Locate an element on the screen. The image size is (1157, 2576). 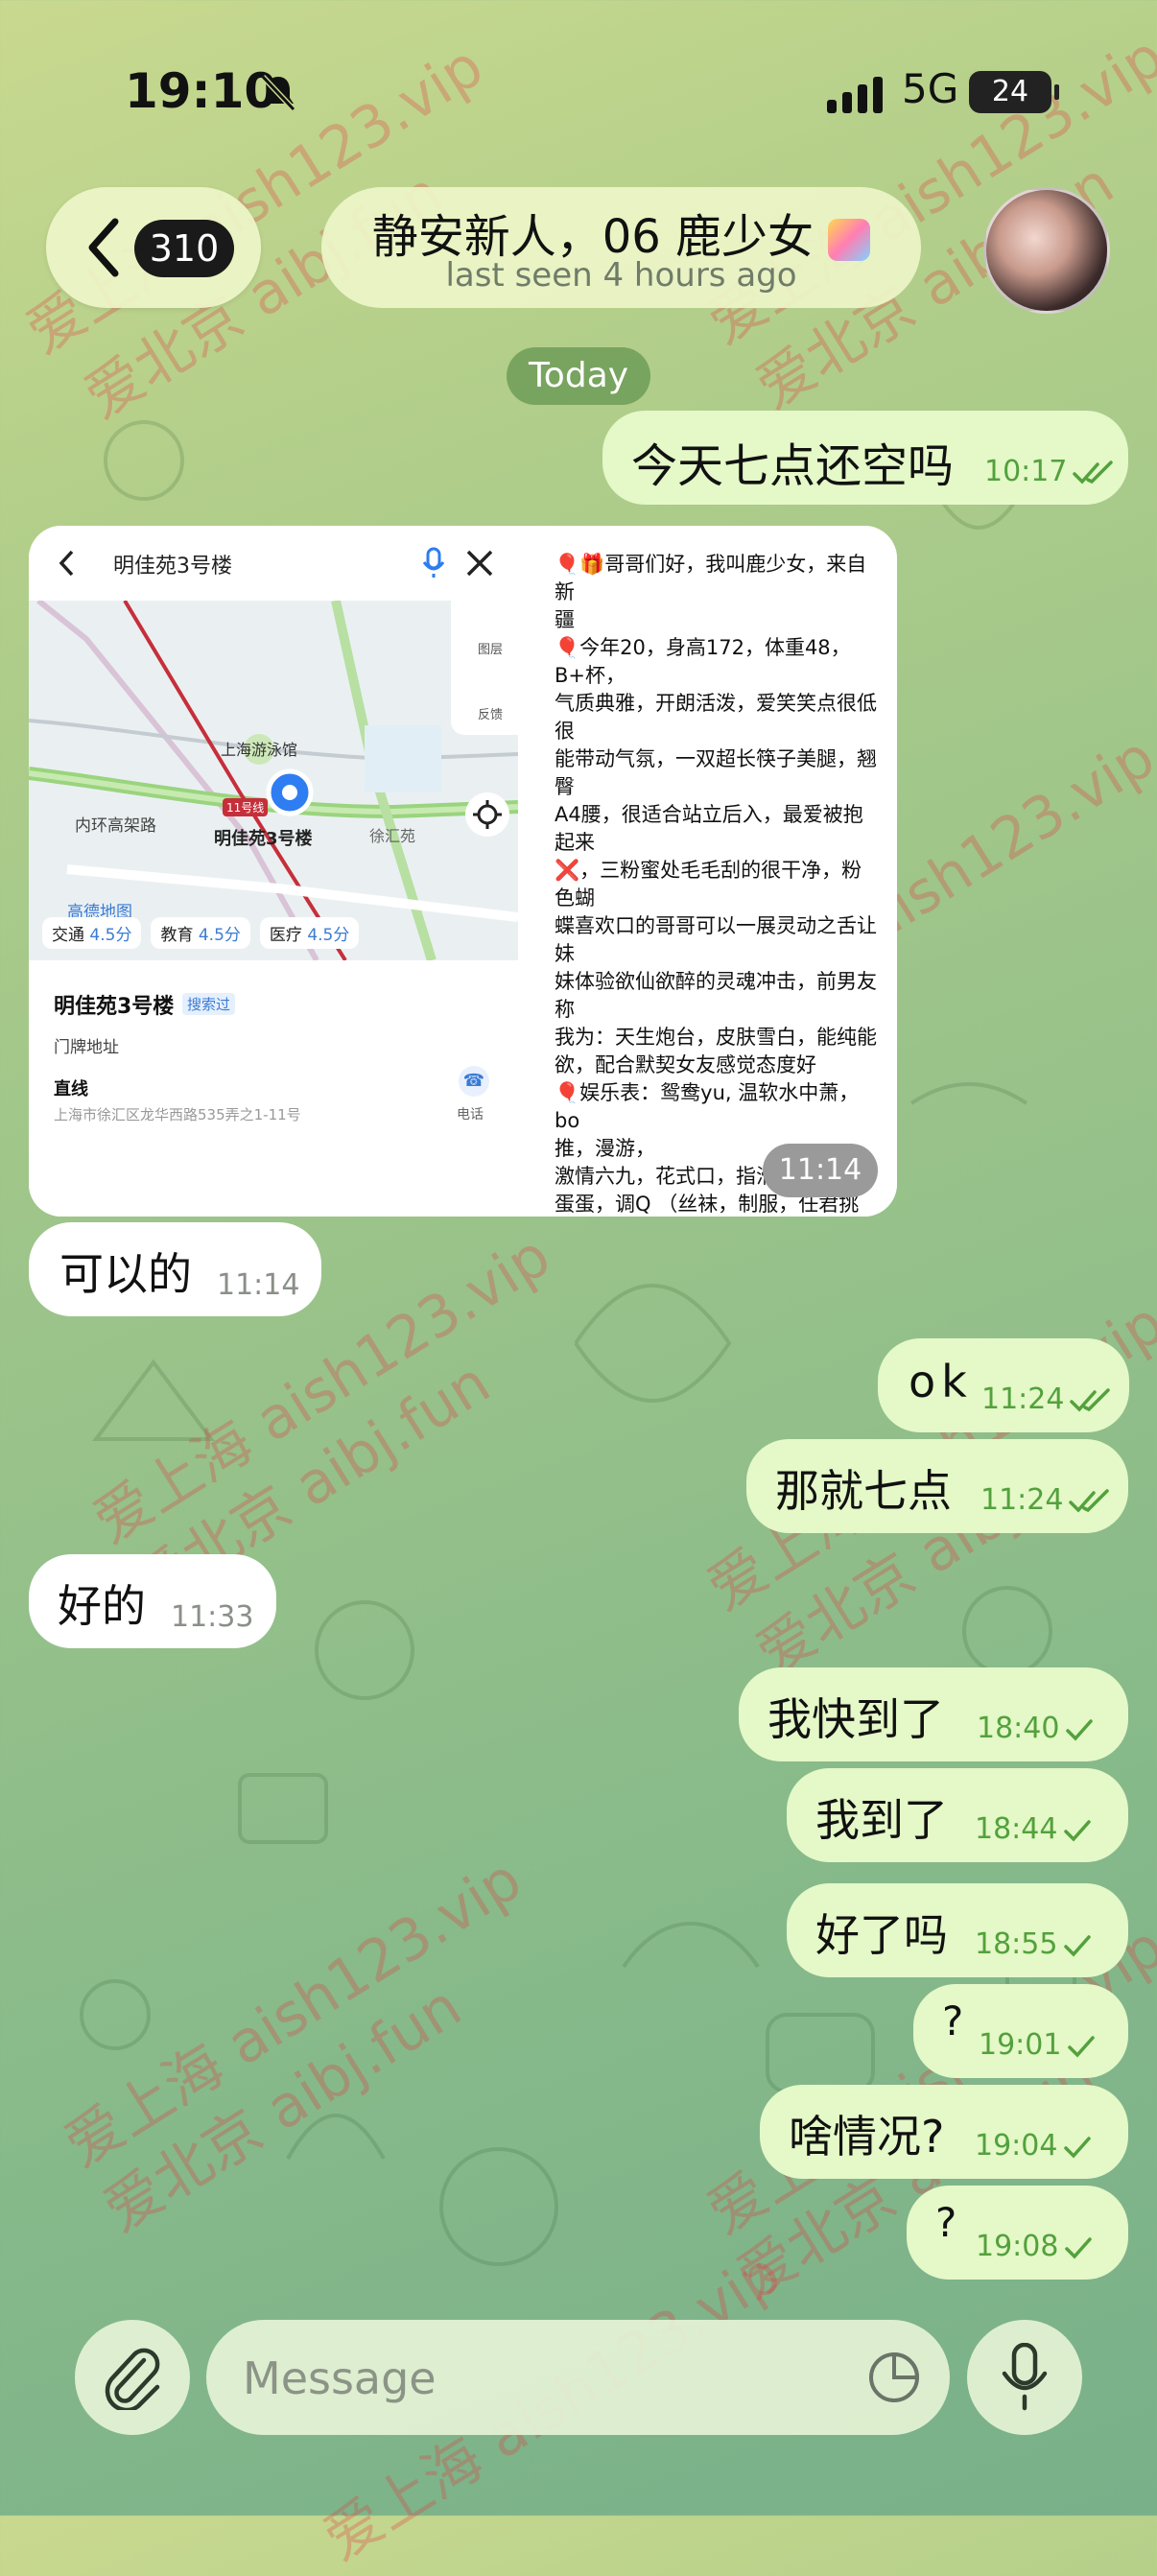
ad-text-line: 能带动气氛，一双超长筷子美腿，翘臀 is located at coordinates (716, 772).